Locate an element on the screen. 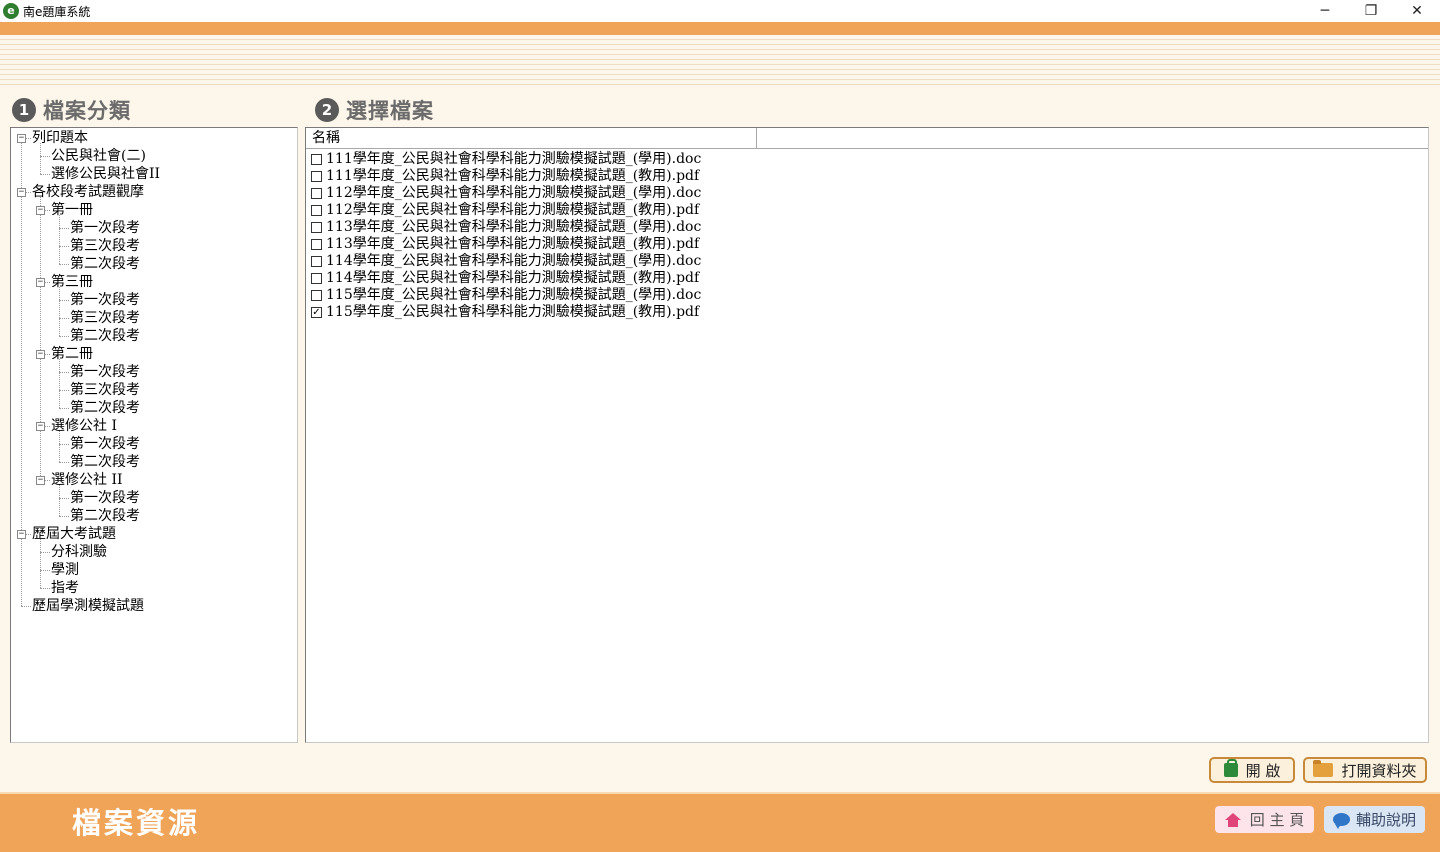 The width and height of the screenshot is (1440, 852). open-button: 開 啟 is located at coordinates (1252, 770).